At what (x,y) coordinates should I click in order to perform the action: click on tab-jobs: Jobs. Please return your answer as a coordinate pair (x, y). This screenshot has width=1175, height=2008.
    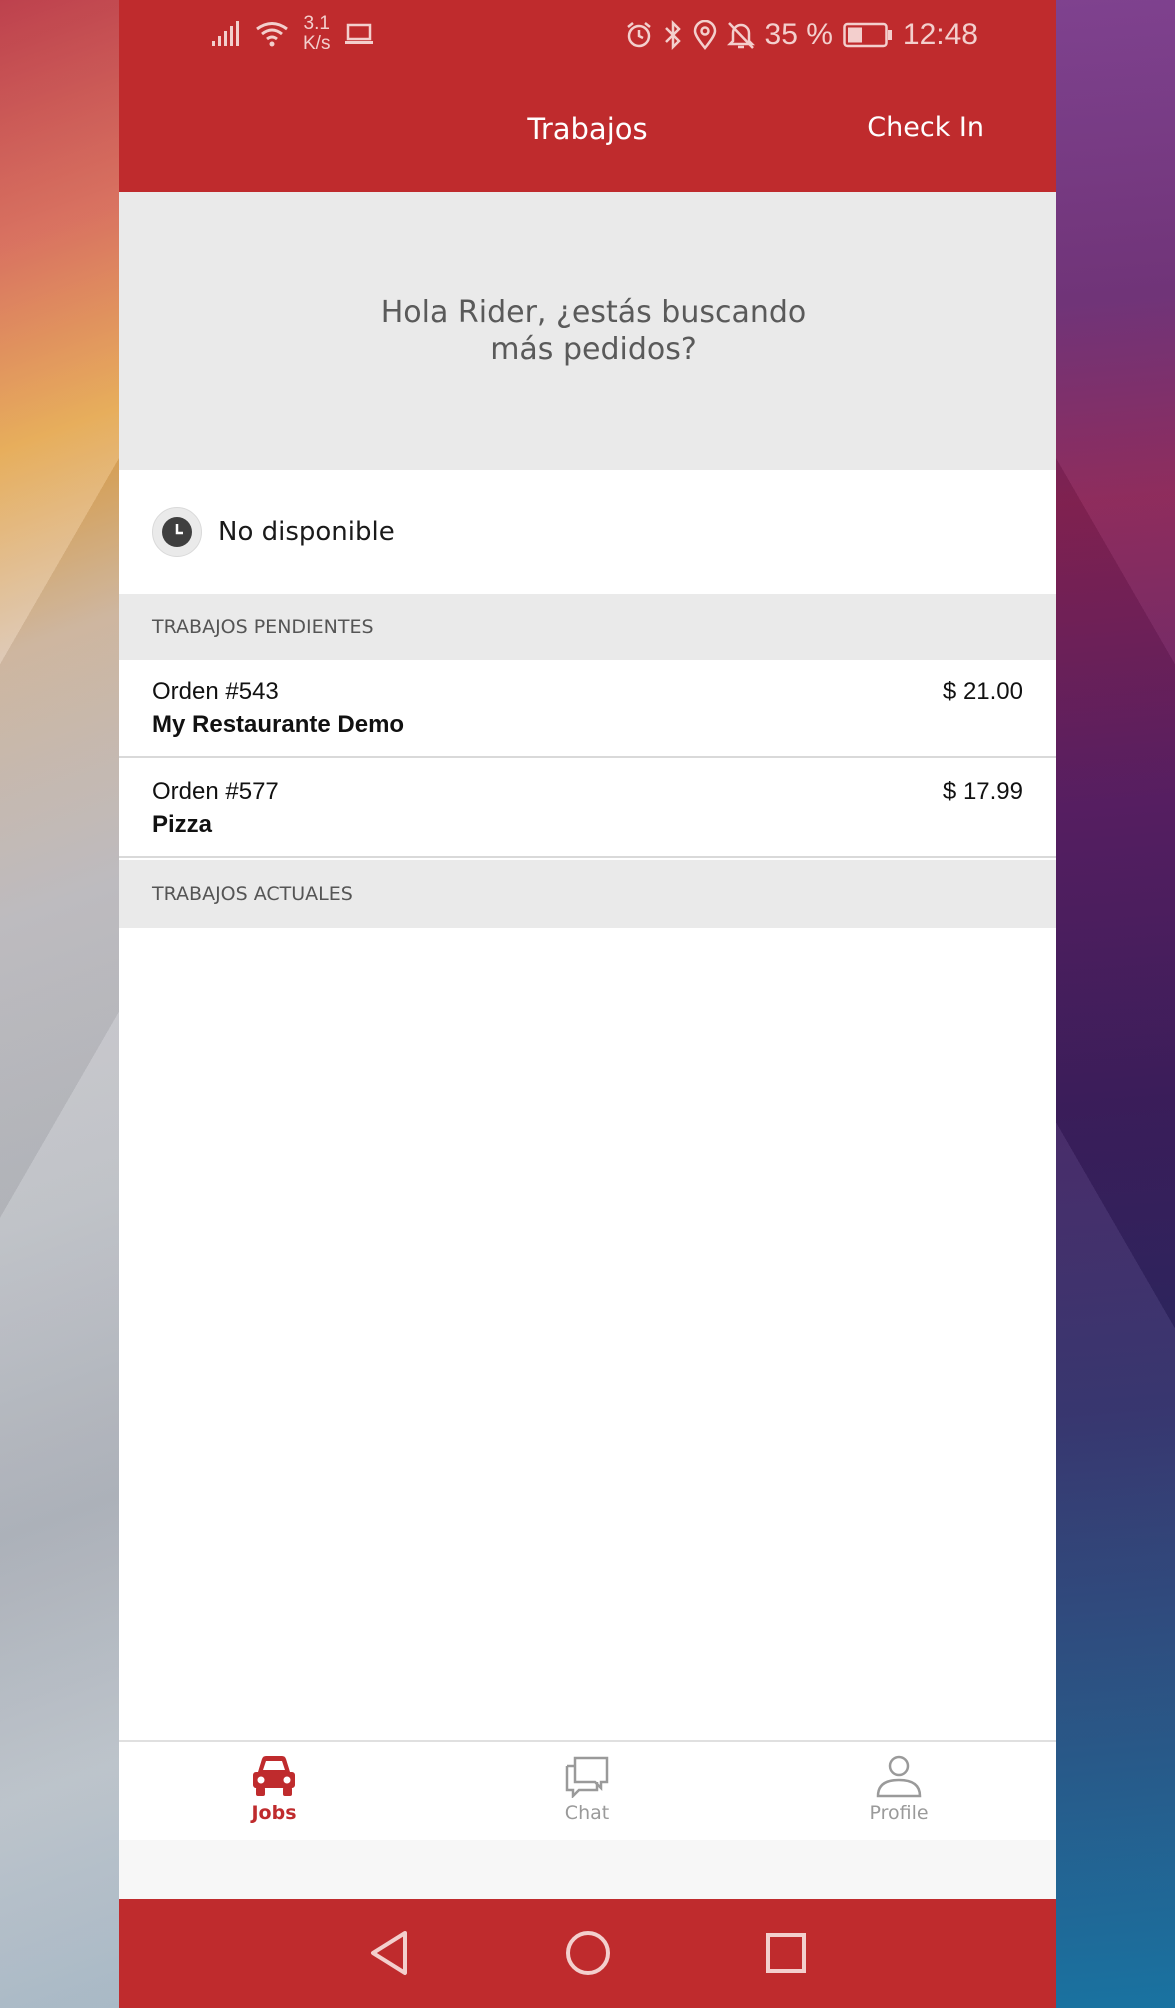
    Looking at the image, I should click on (274, 1789).